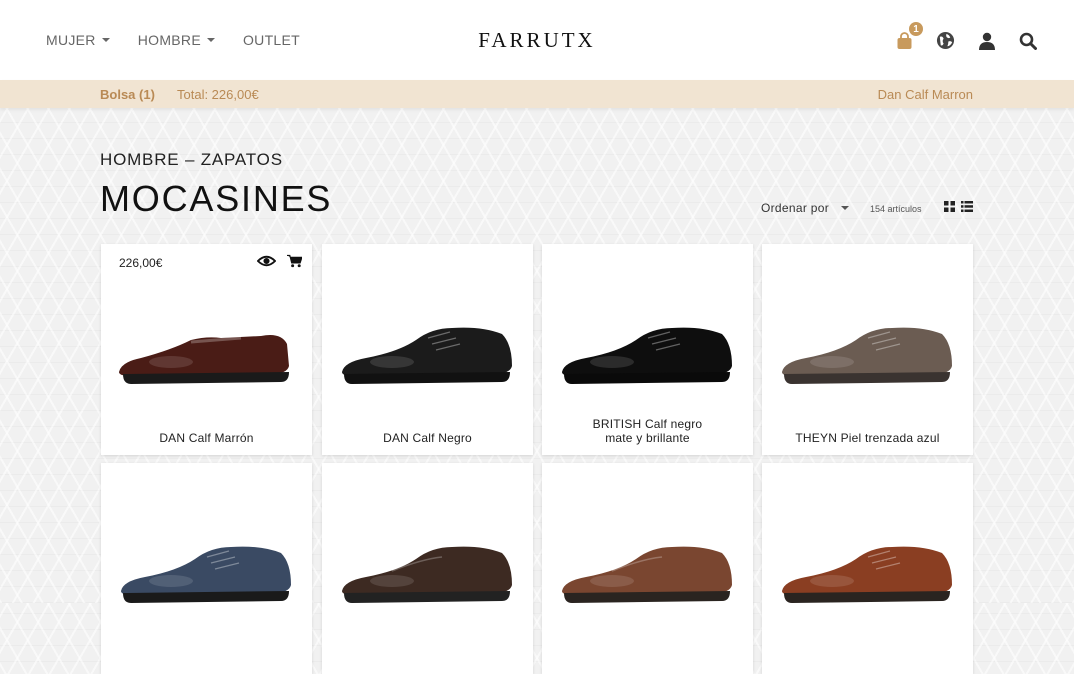 The width and height of the screenshot is (1074, 674). I want to click on cart-count-badge: 1, so click(916, 29).